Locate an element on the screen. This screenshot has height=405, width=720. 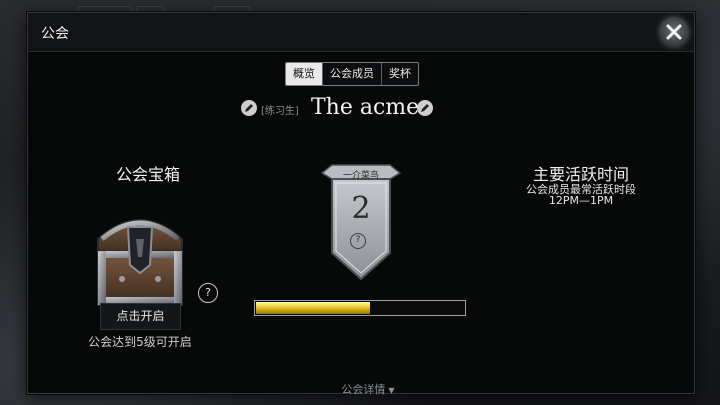
title-bar: 公会 is located at coordinates (361, 32).